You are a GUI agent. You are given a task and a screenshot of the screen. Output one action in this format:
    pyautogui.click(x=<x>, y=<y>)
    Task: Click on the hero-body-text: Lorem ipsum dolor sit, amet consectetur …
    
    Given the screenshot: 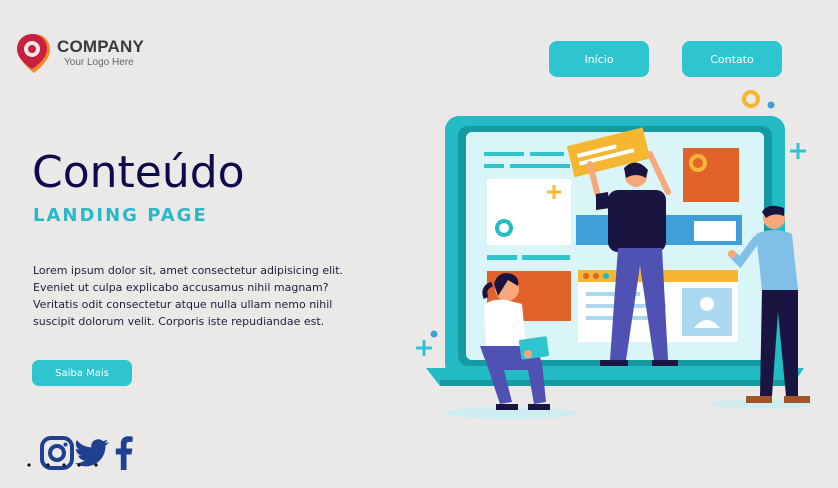 What is the action you would take?
    pyautogui.click(x=188, y=296)
    